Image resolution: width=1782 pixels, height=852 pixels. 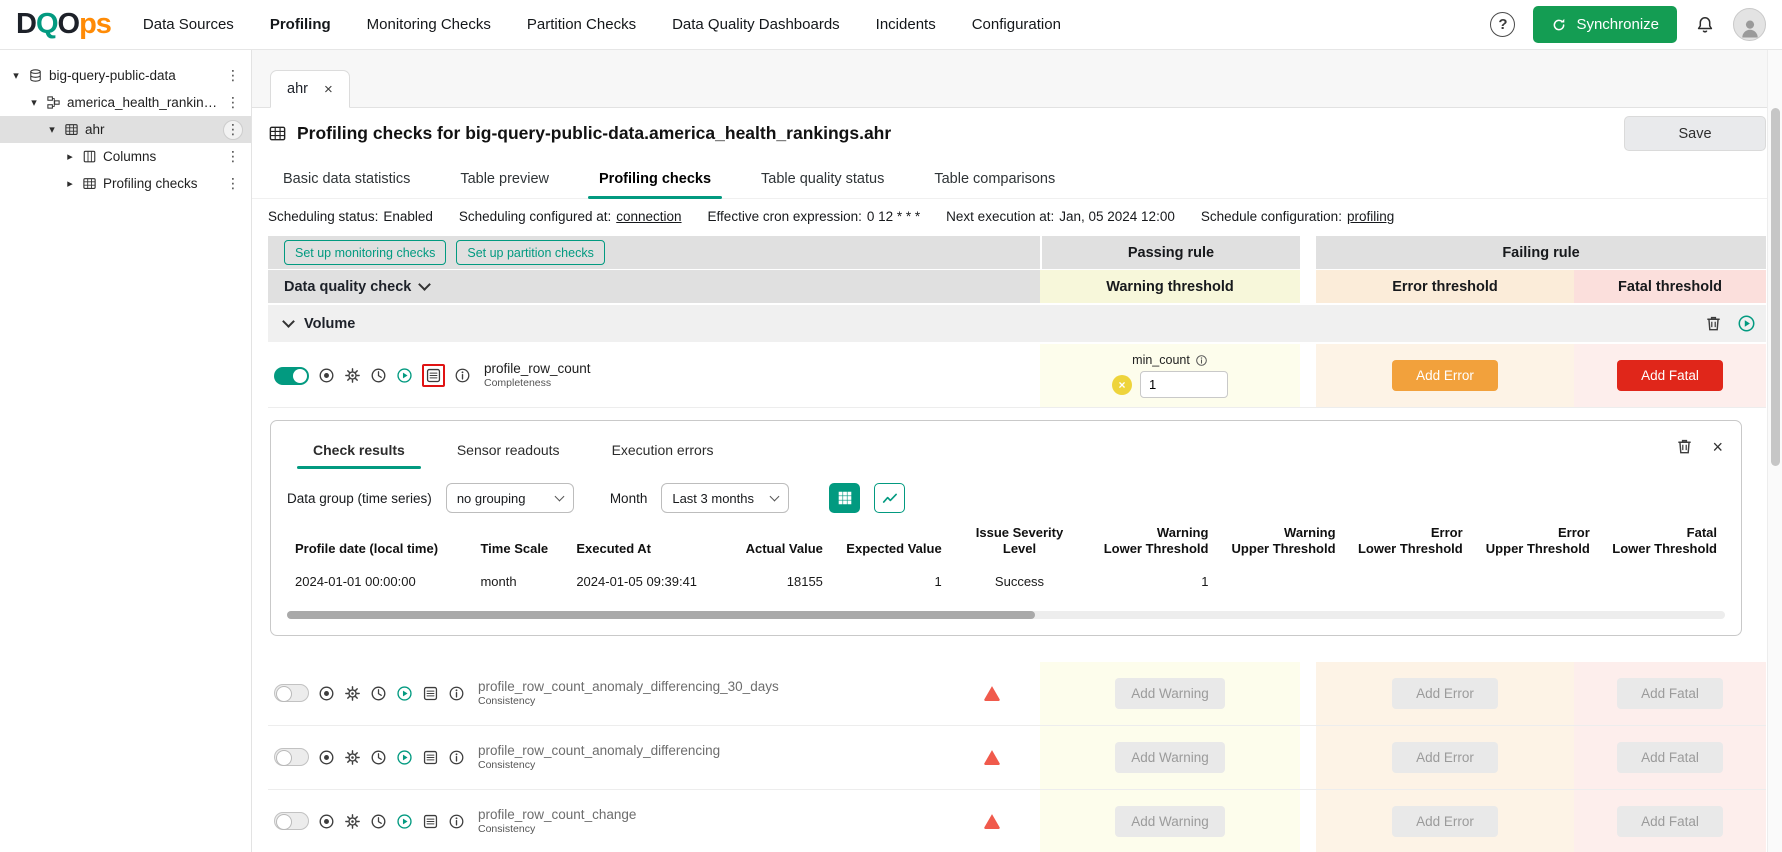 I want to click on sidebar-item-table-ahr: ▾ ahr ⋮, so click(x=125, y=129).